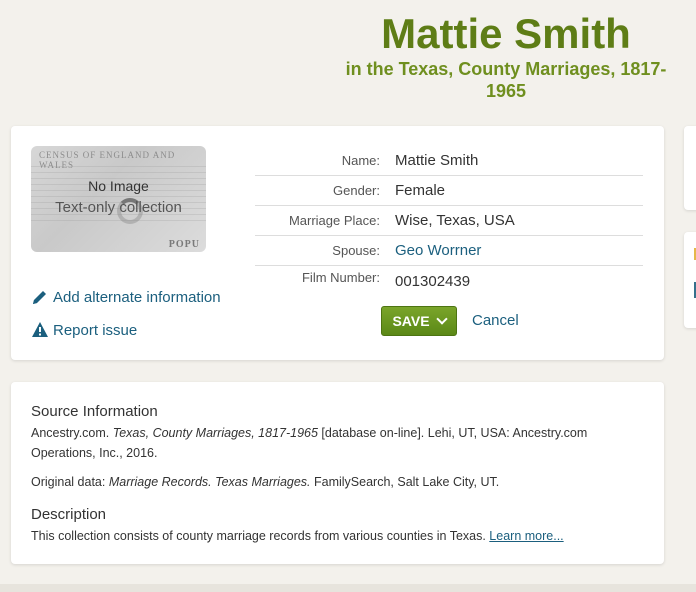 This screenshot has height=592, width=696. I want to click on thumbnail-popu-text: POPU, so click(184, 244).